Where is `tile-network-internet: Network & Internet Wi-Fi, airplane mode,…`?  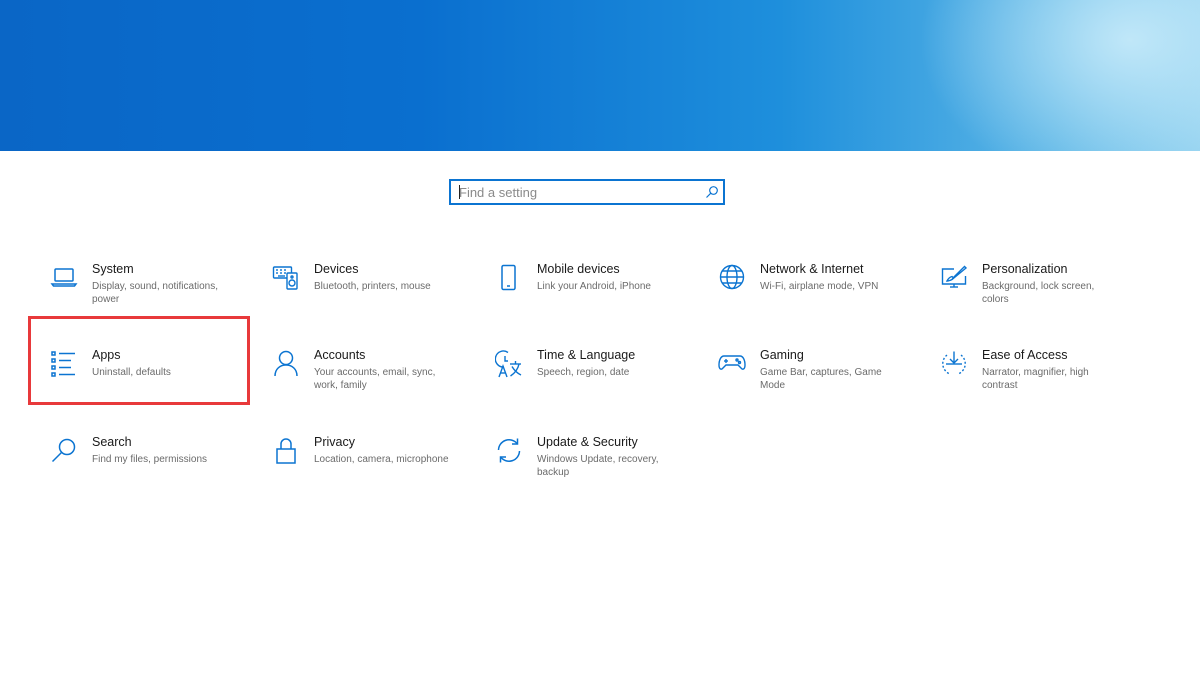
tile-network-internet: Network & Internet Wi-Fi, airplane mode,… is located at coordinates (801, 297).